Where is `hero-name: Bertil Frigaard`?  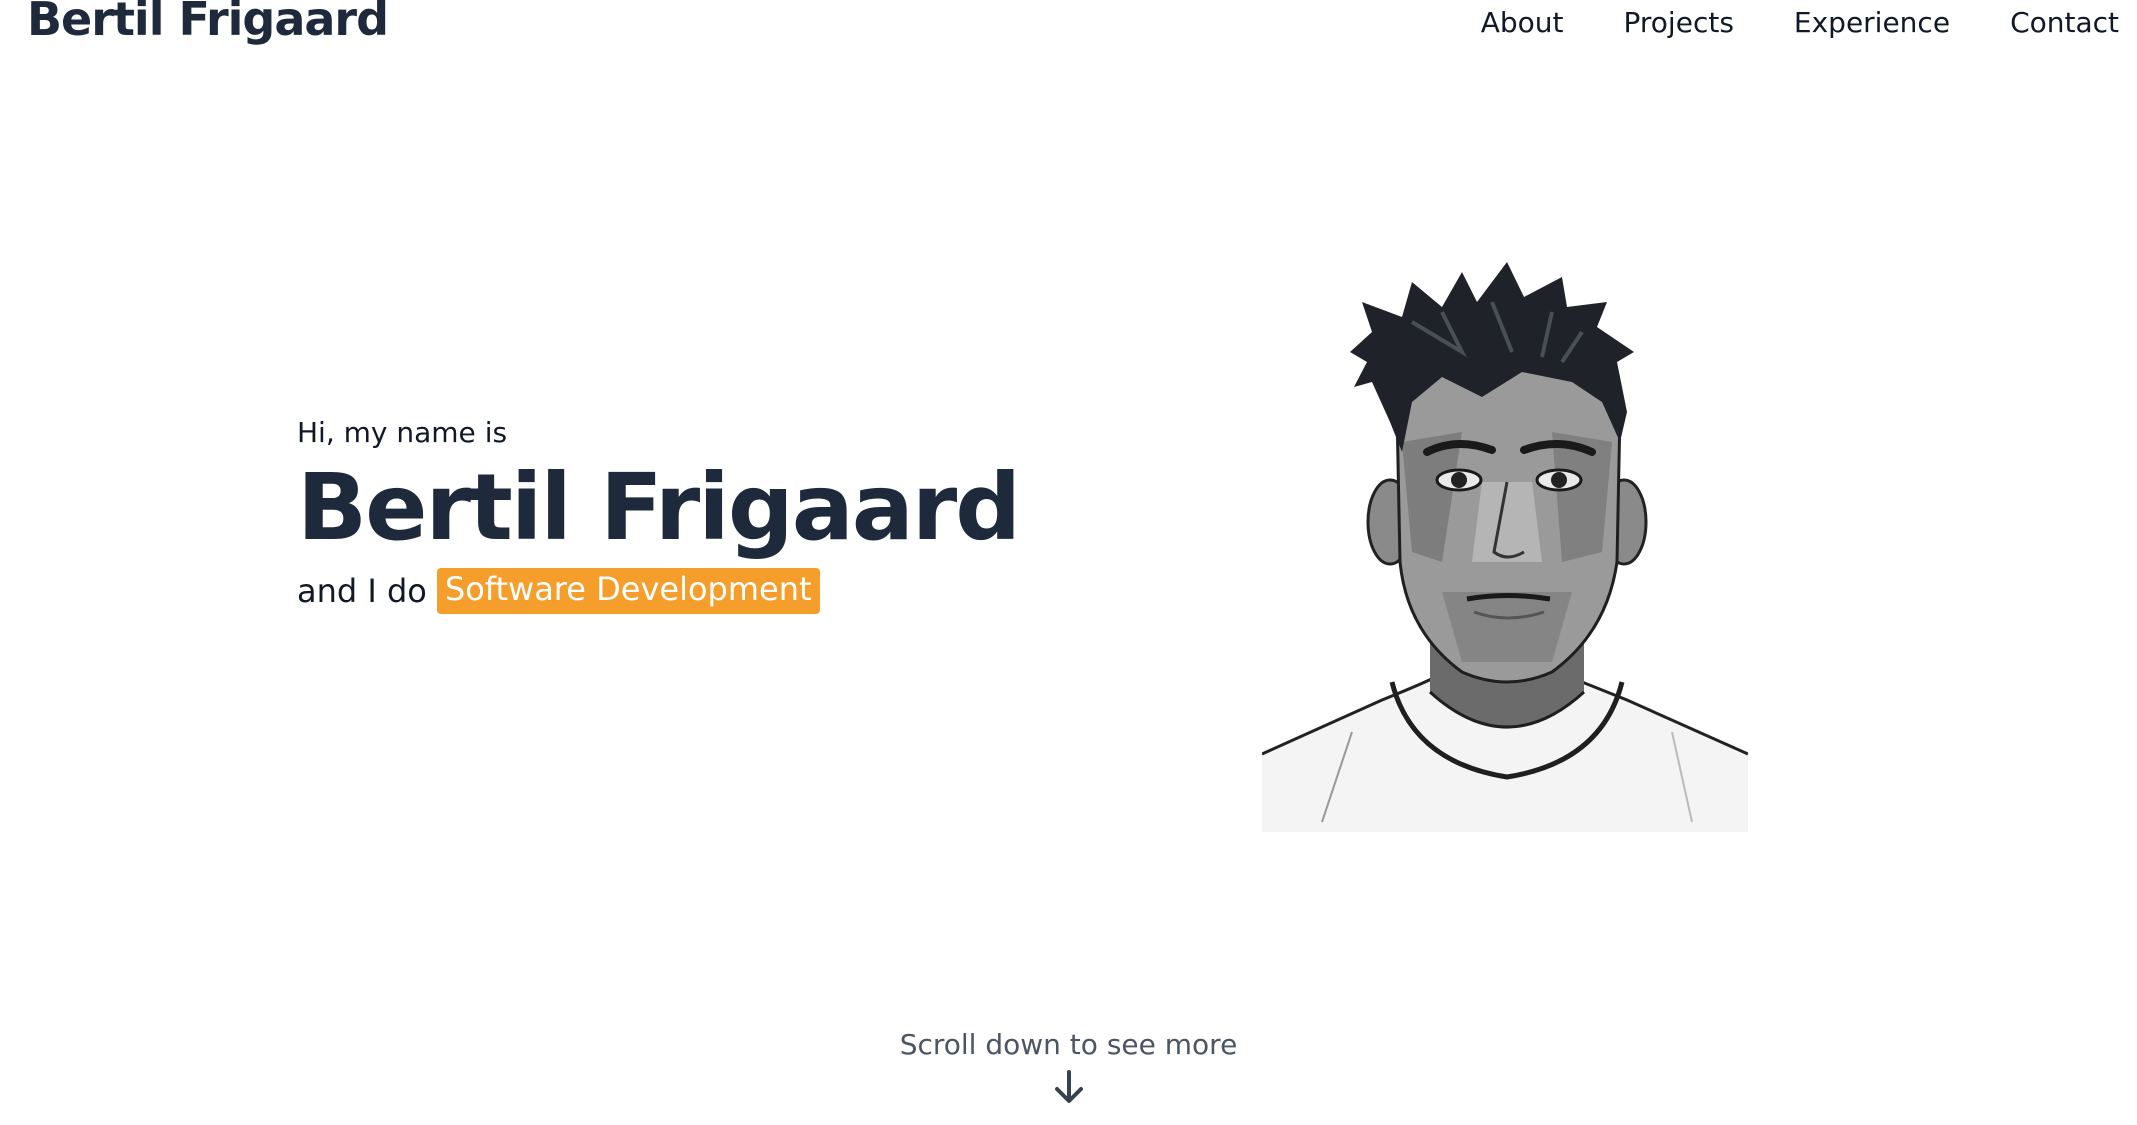
hero-name: Bertil Frigaard is located at coordinates (659, 507).